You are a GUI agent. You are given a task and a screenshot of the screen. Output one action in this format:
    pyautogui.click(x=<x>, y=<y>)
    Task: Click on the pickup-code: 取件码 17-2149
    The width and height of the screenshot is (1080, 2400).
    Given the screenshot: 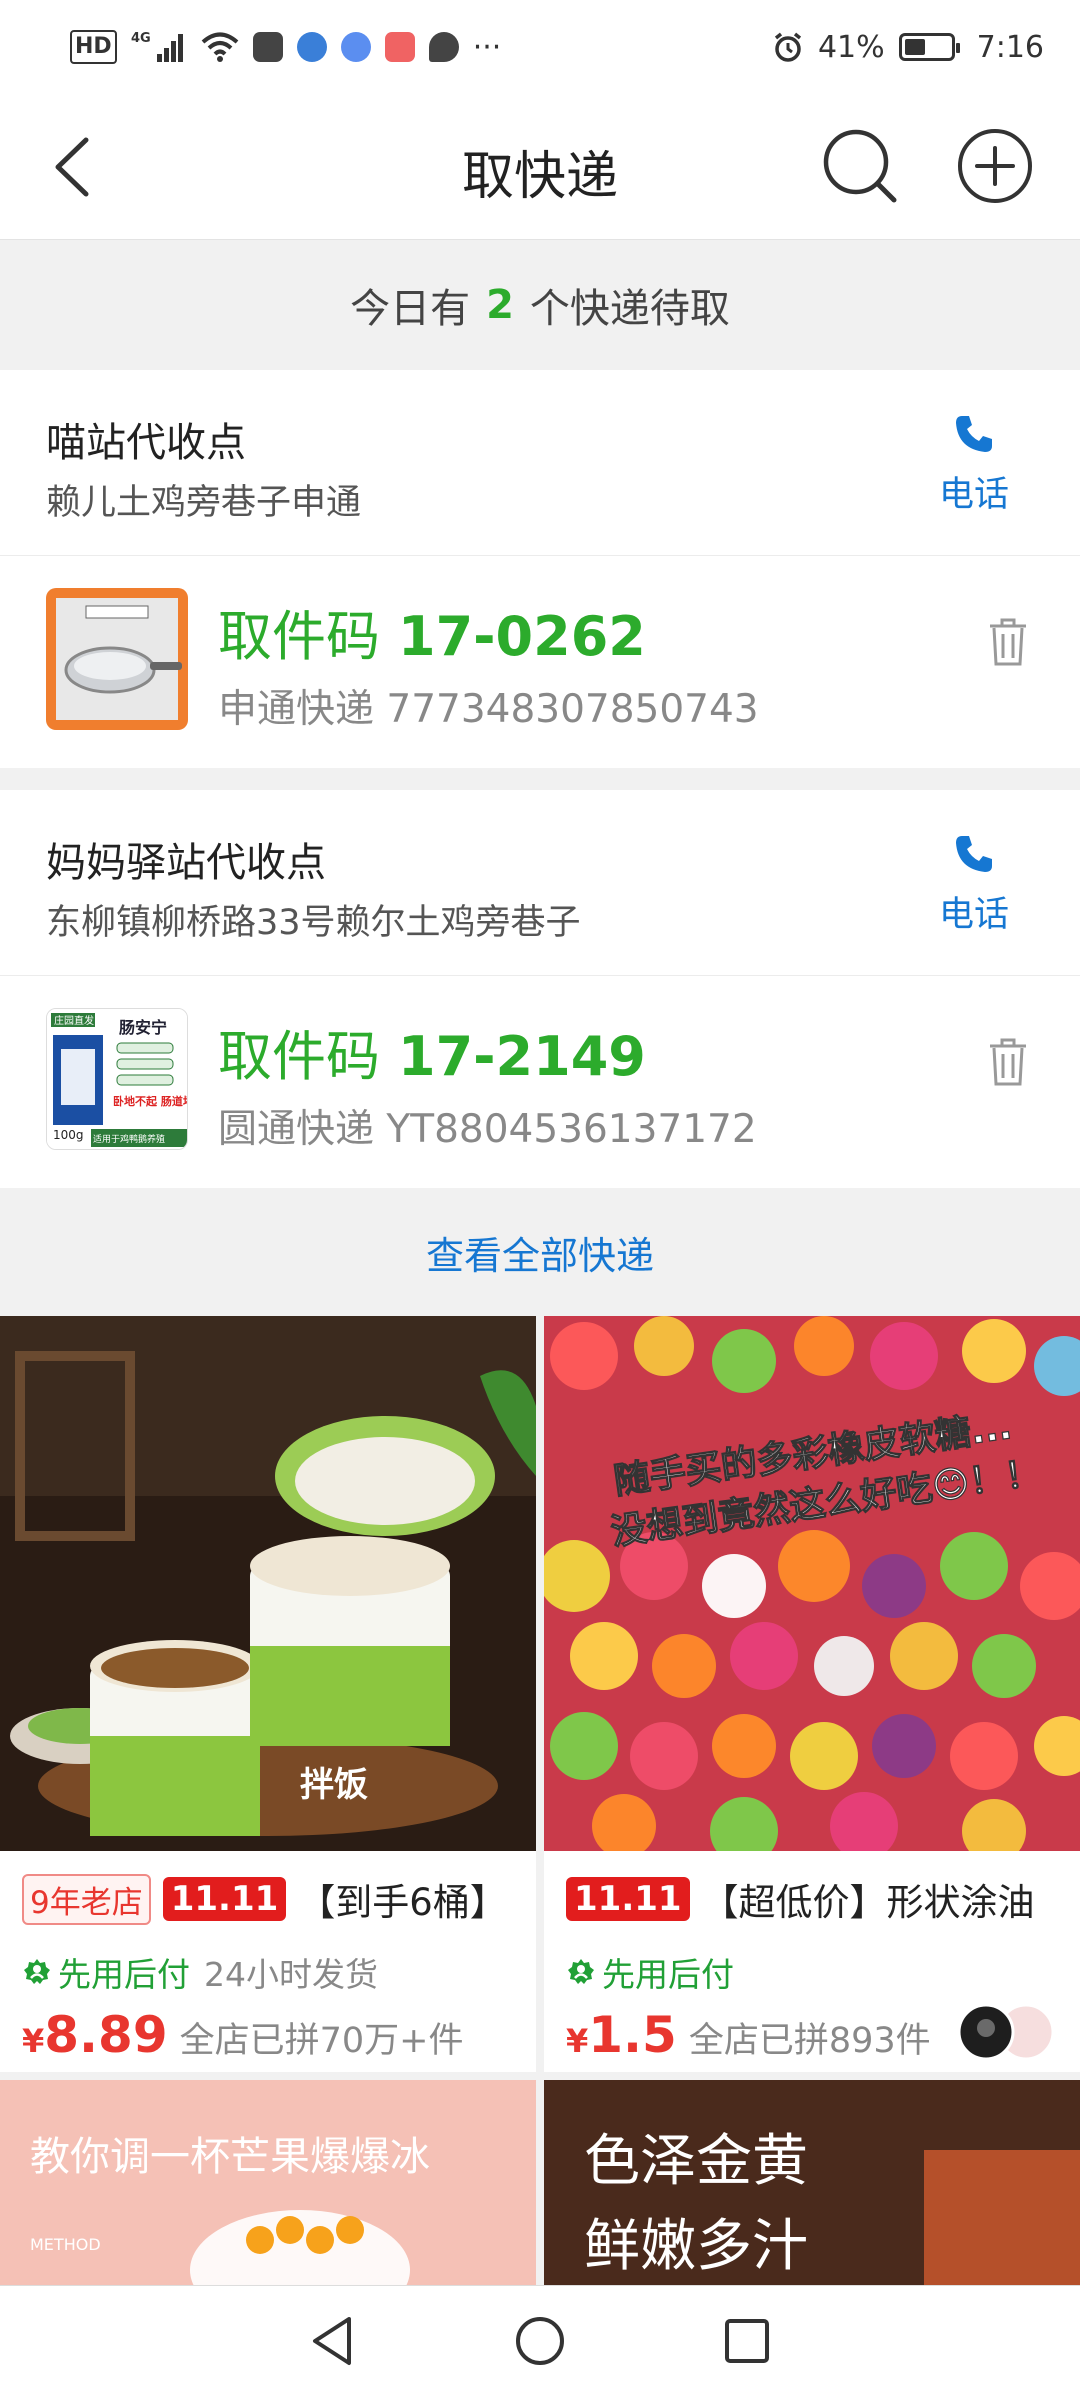 What is the action you would take?
    pyautogui.click(x=432, y=1051)
    